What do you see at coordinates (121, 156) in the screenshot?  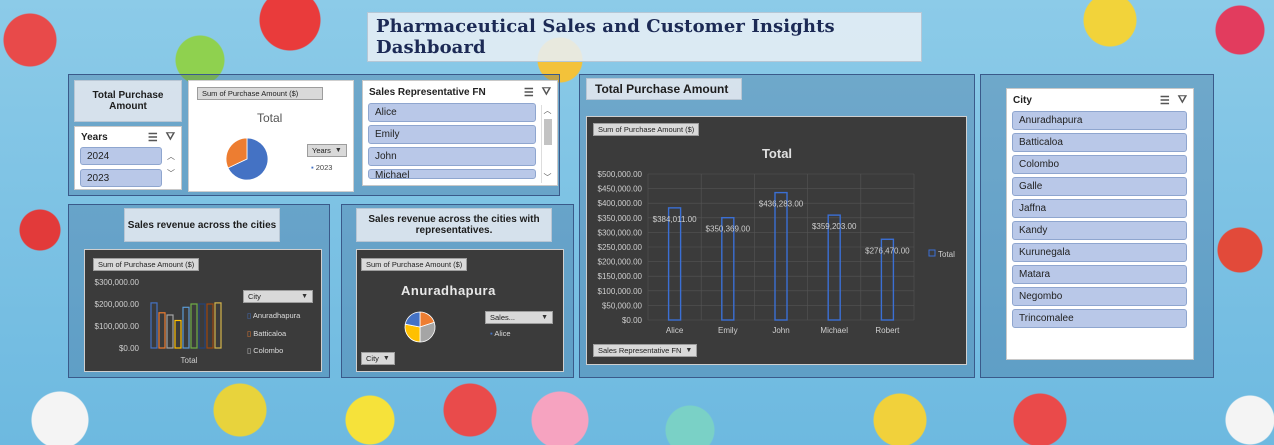 I see `years-item-2024: 2024` at bounding box center [121, 156].